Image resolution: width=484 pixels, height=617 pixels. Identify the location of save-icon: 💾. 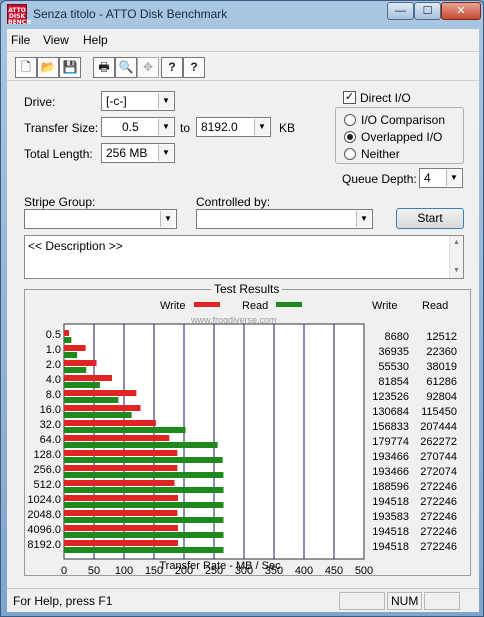
(70, 67).